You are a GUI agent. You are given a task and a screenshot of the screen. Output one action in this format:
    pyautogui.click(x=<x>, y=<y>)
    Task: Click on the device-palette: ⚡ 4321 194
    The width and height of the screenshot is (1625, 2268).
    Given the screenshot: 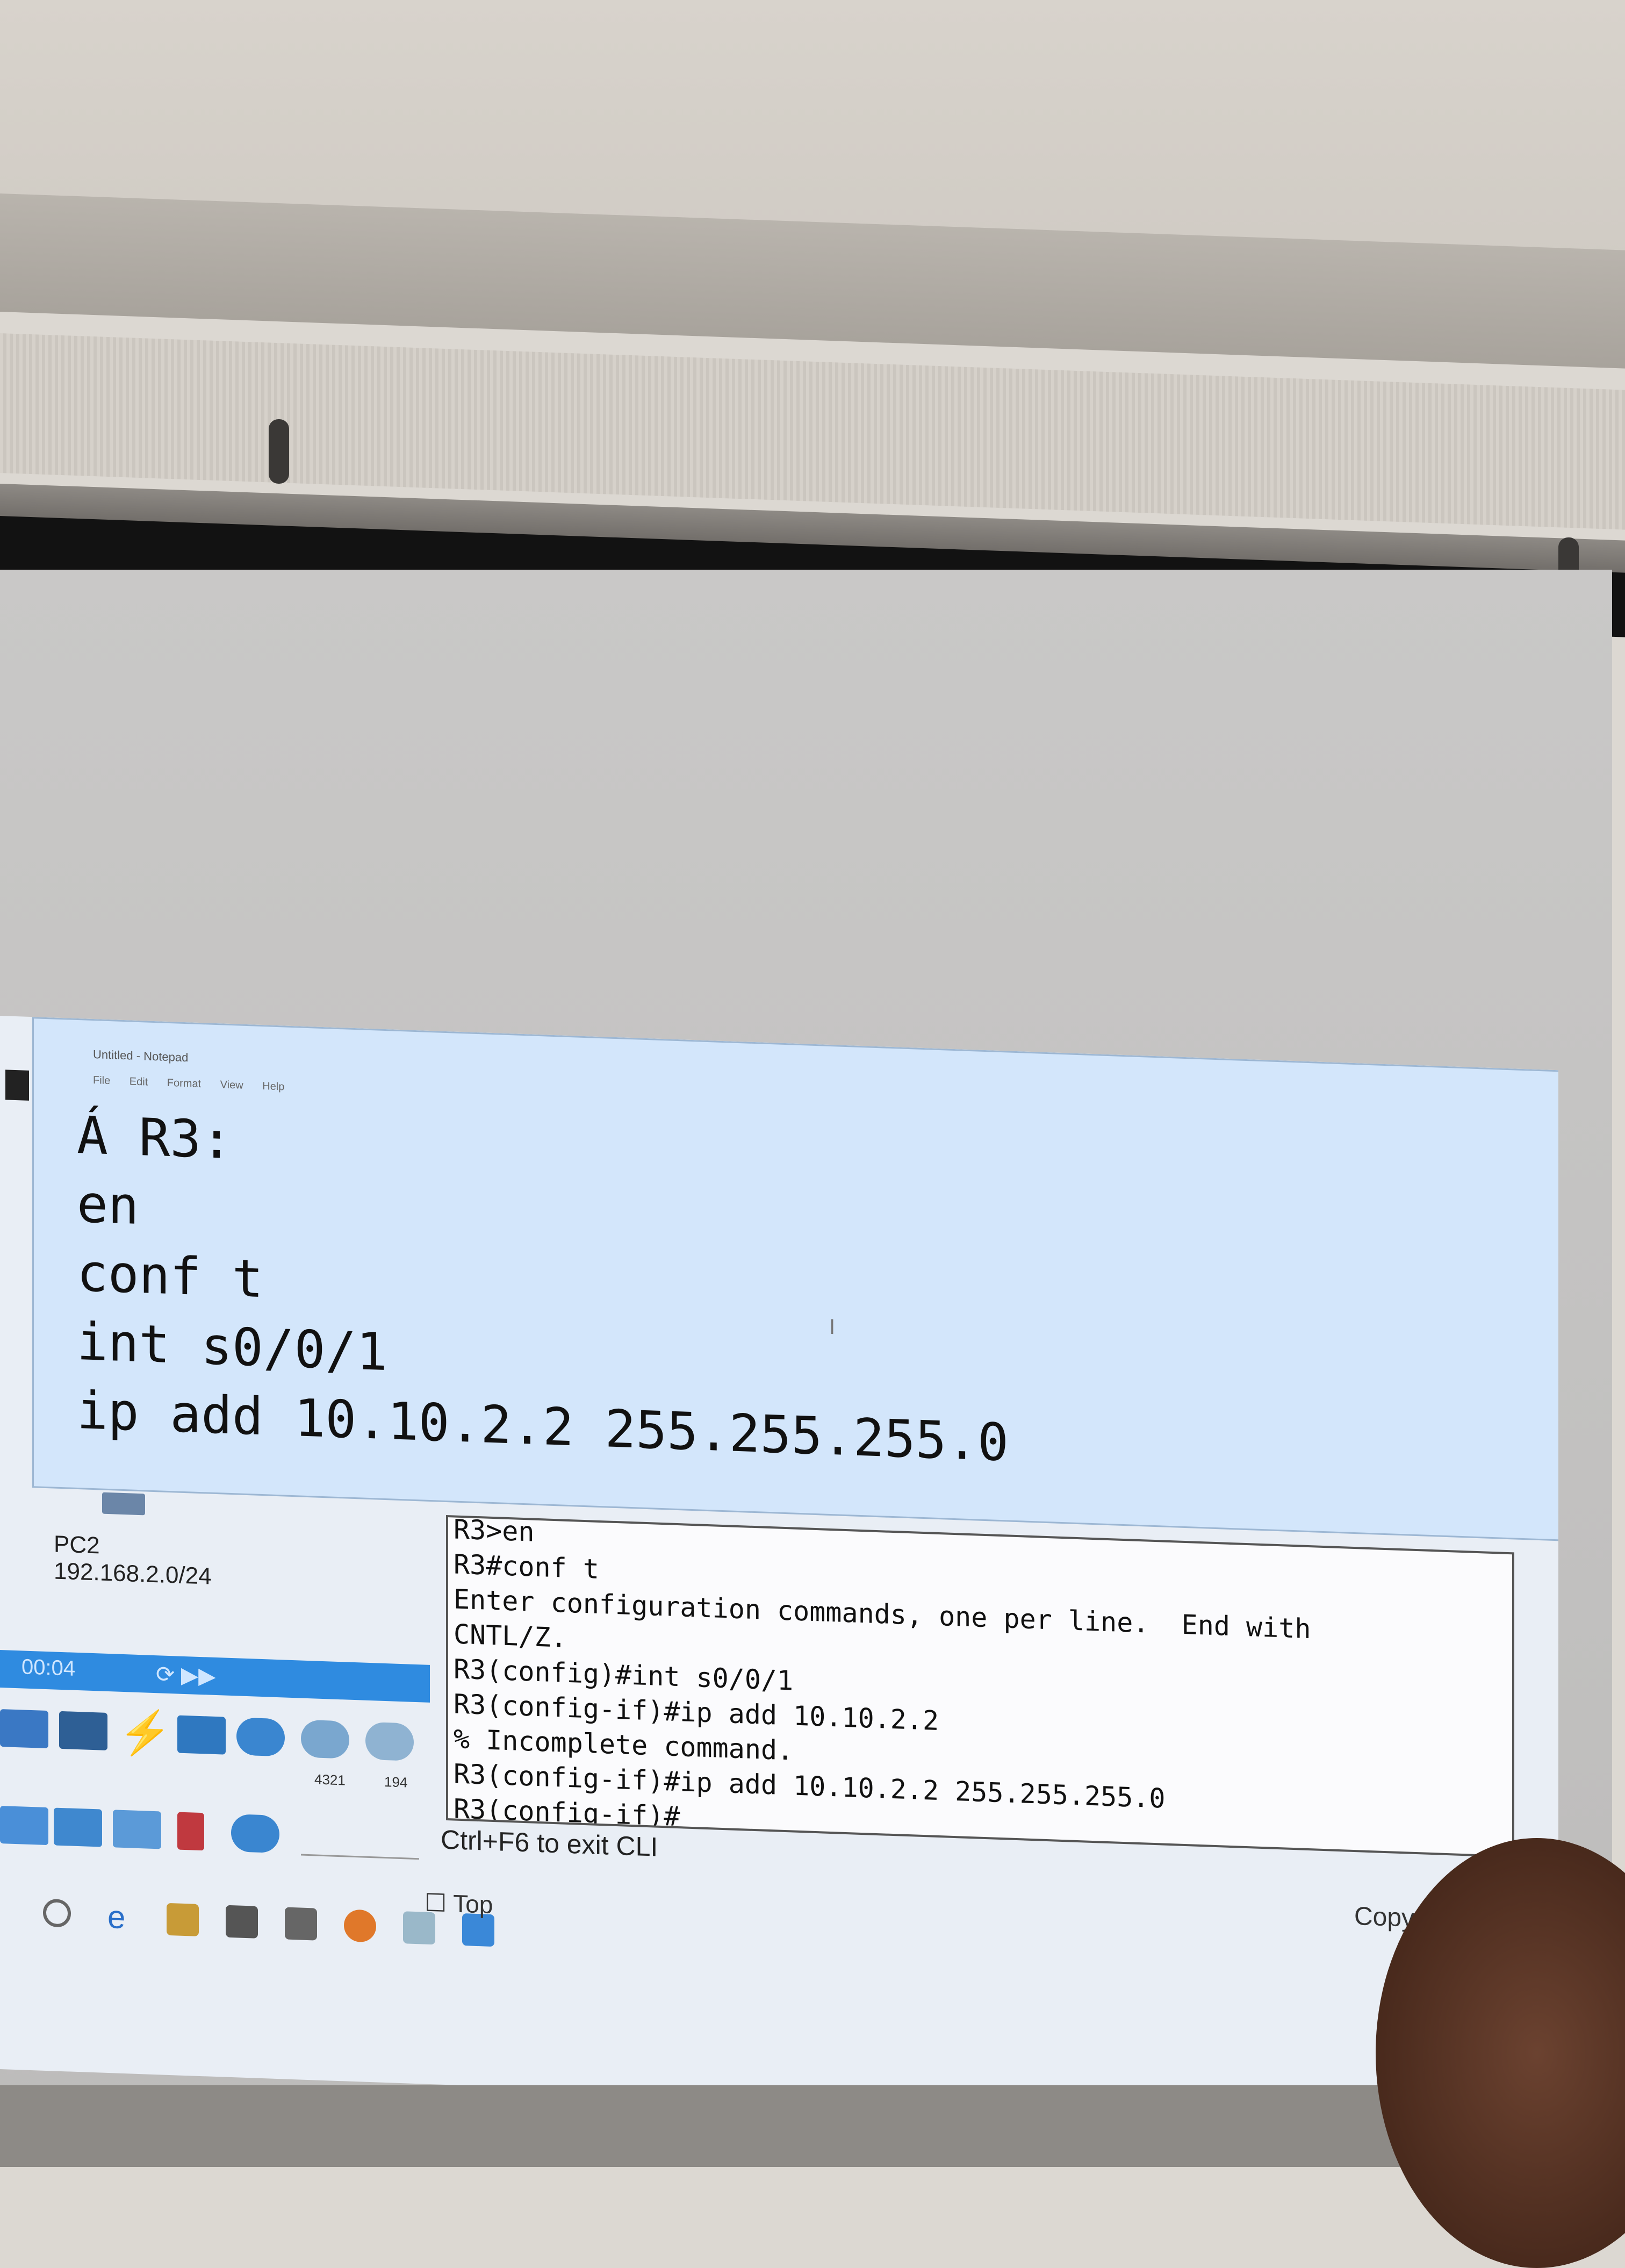 What is the action you would take?
    pyautogui.click(x=215, y=1756)
    